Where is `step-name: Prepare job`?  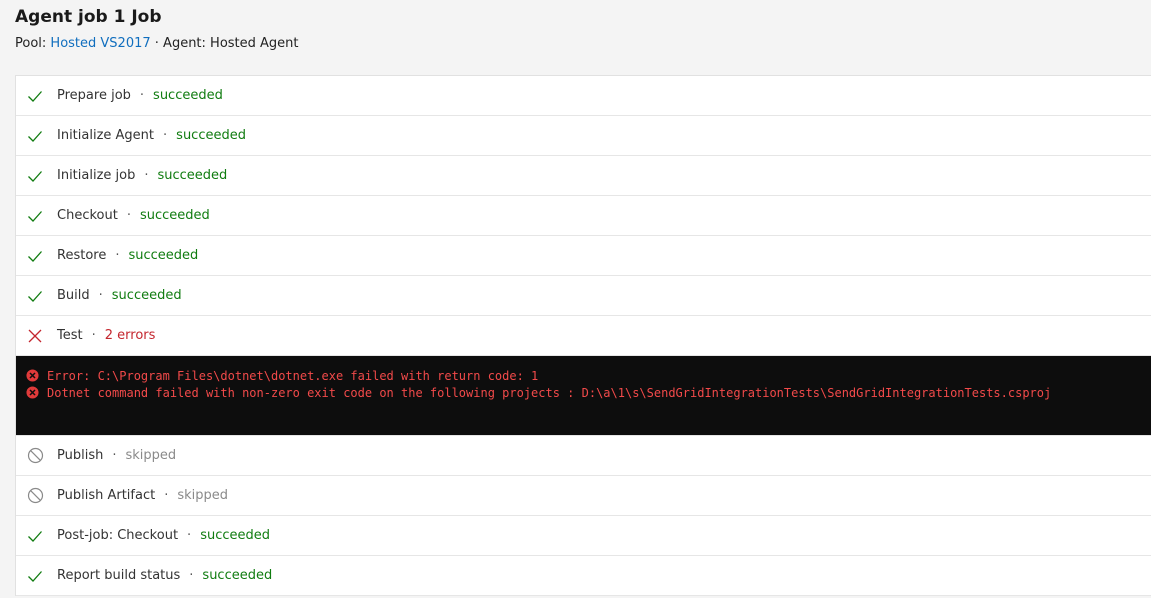
step-name: Prepare job is located at coordinates (94, 95).